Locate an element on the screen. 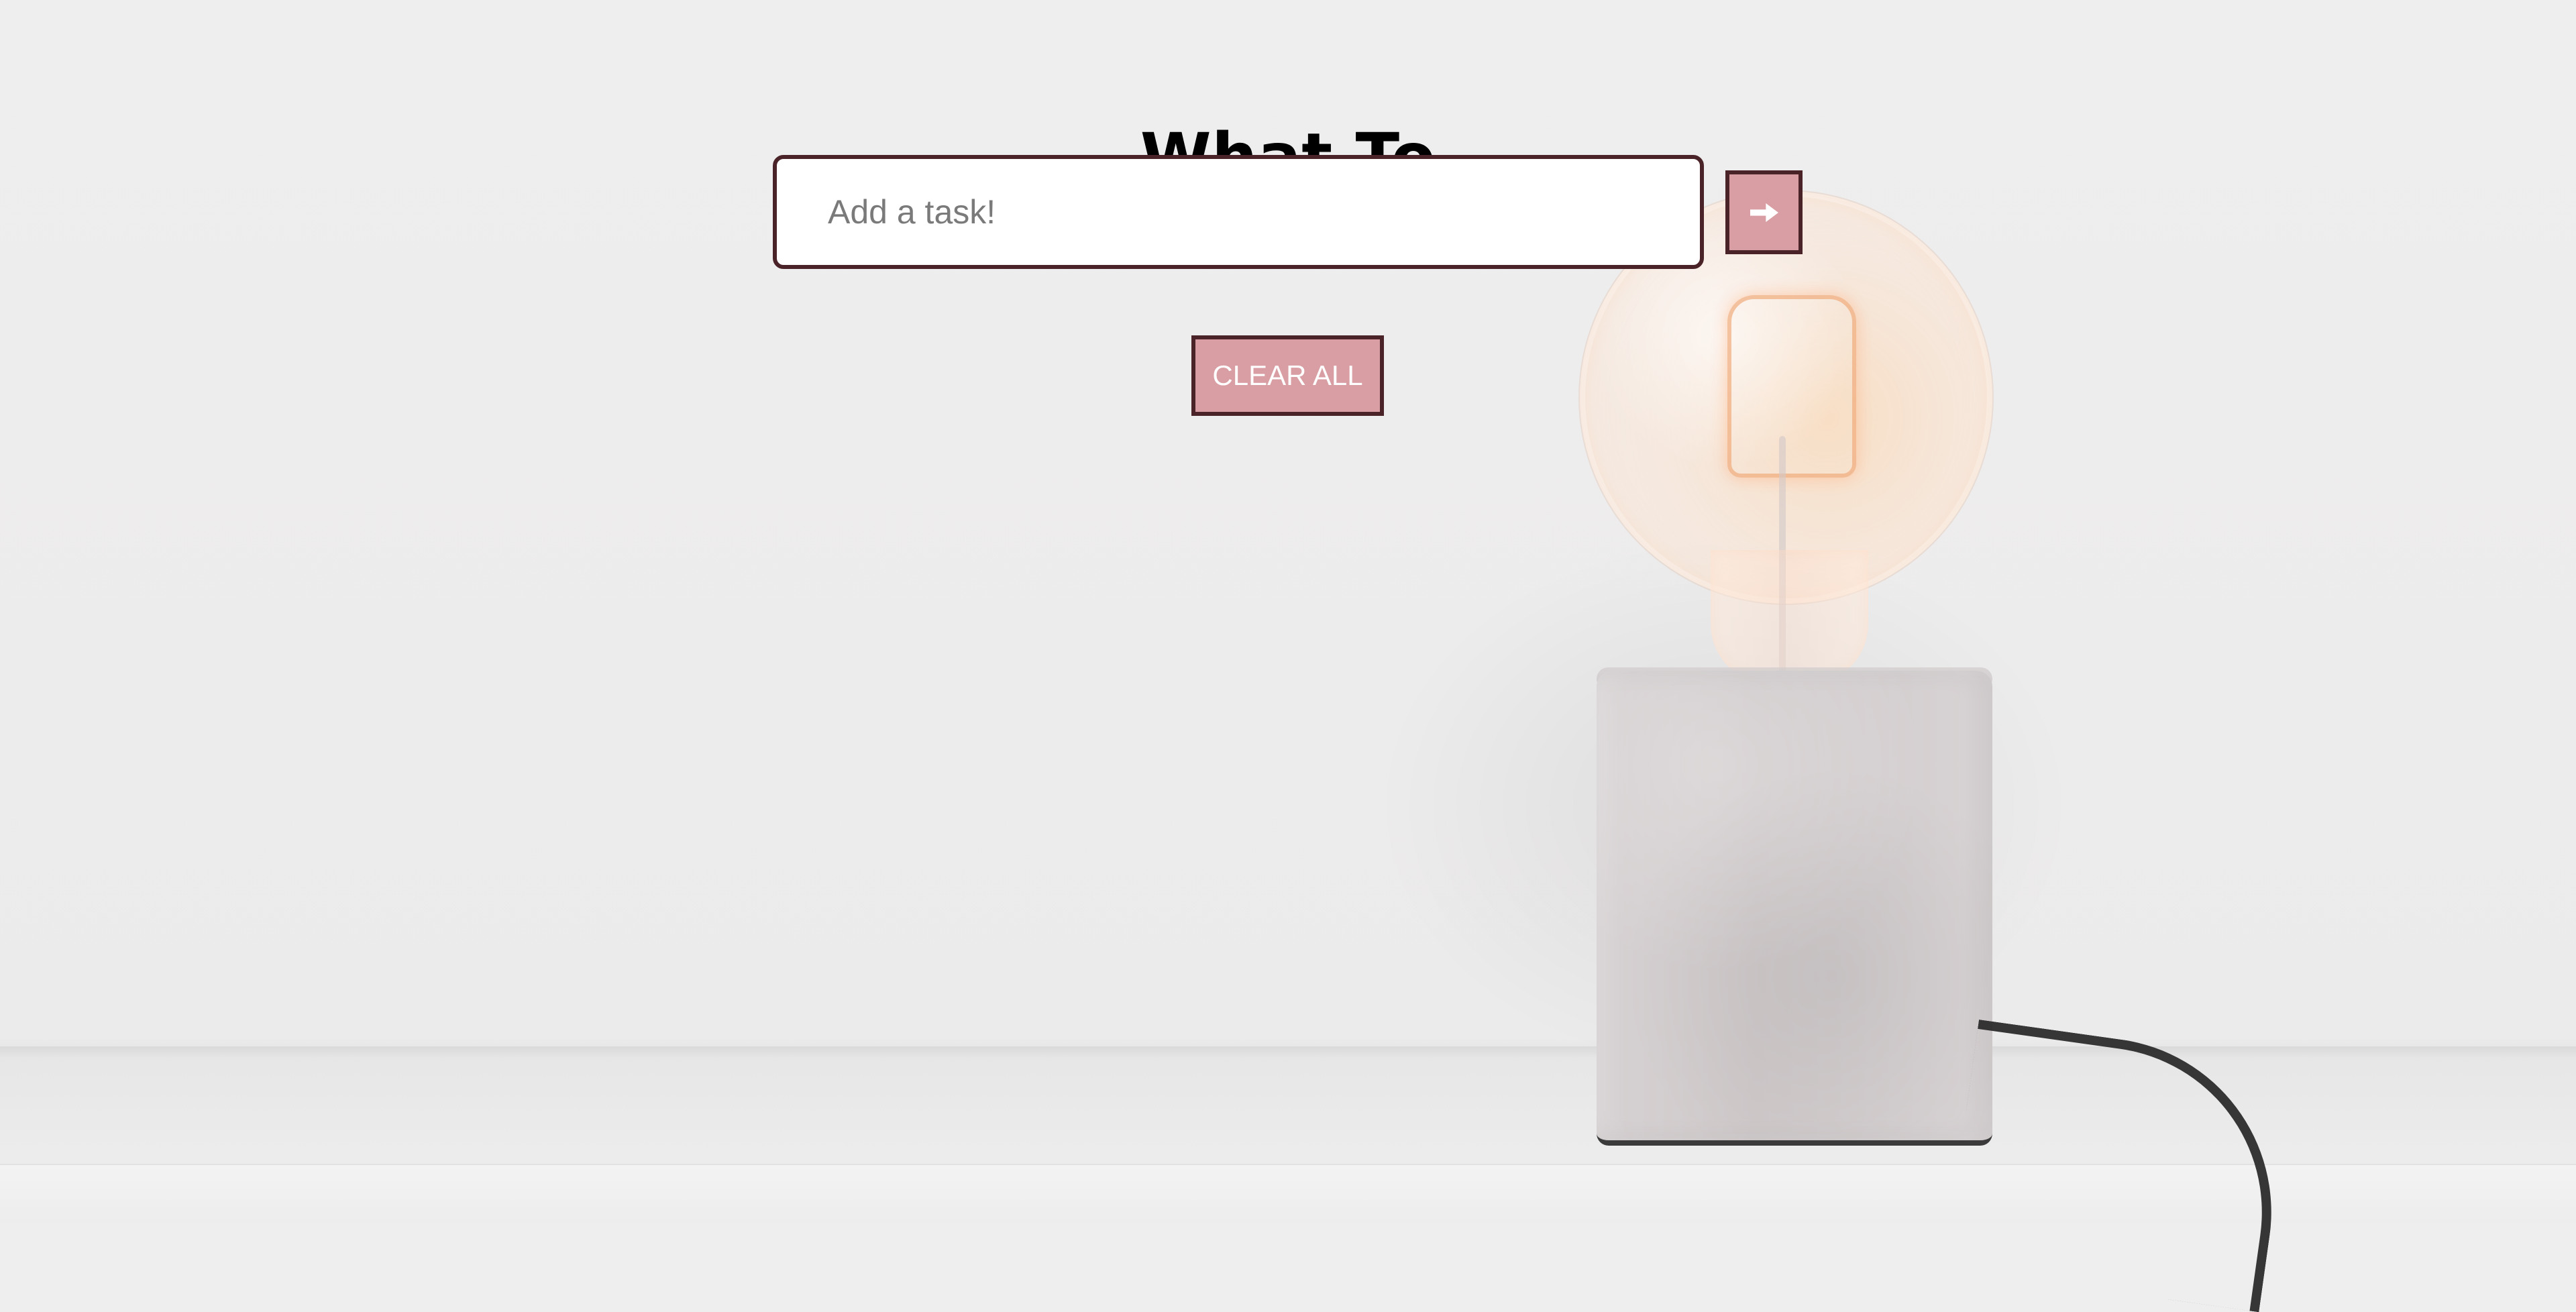 This screenshot has width=2576, height=1312. clear-all-button: CLEAR ALL is located at coordinates (1287, 375).